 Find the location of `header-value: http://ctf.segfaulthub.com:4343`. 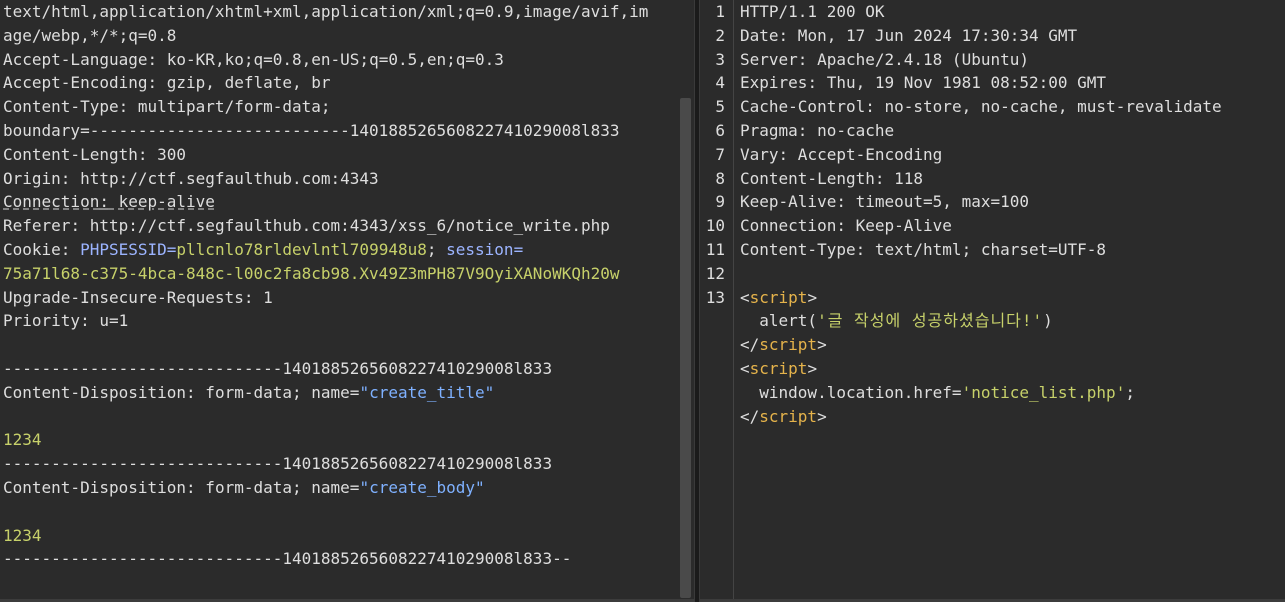

header-value: http://ctf.segfaulthub.com:4343 is located at coordinates (224, 178).